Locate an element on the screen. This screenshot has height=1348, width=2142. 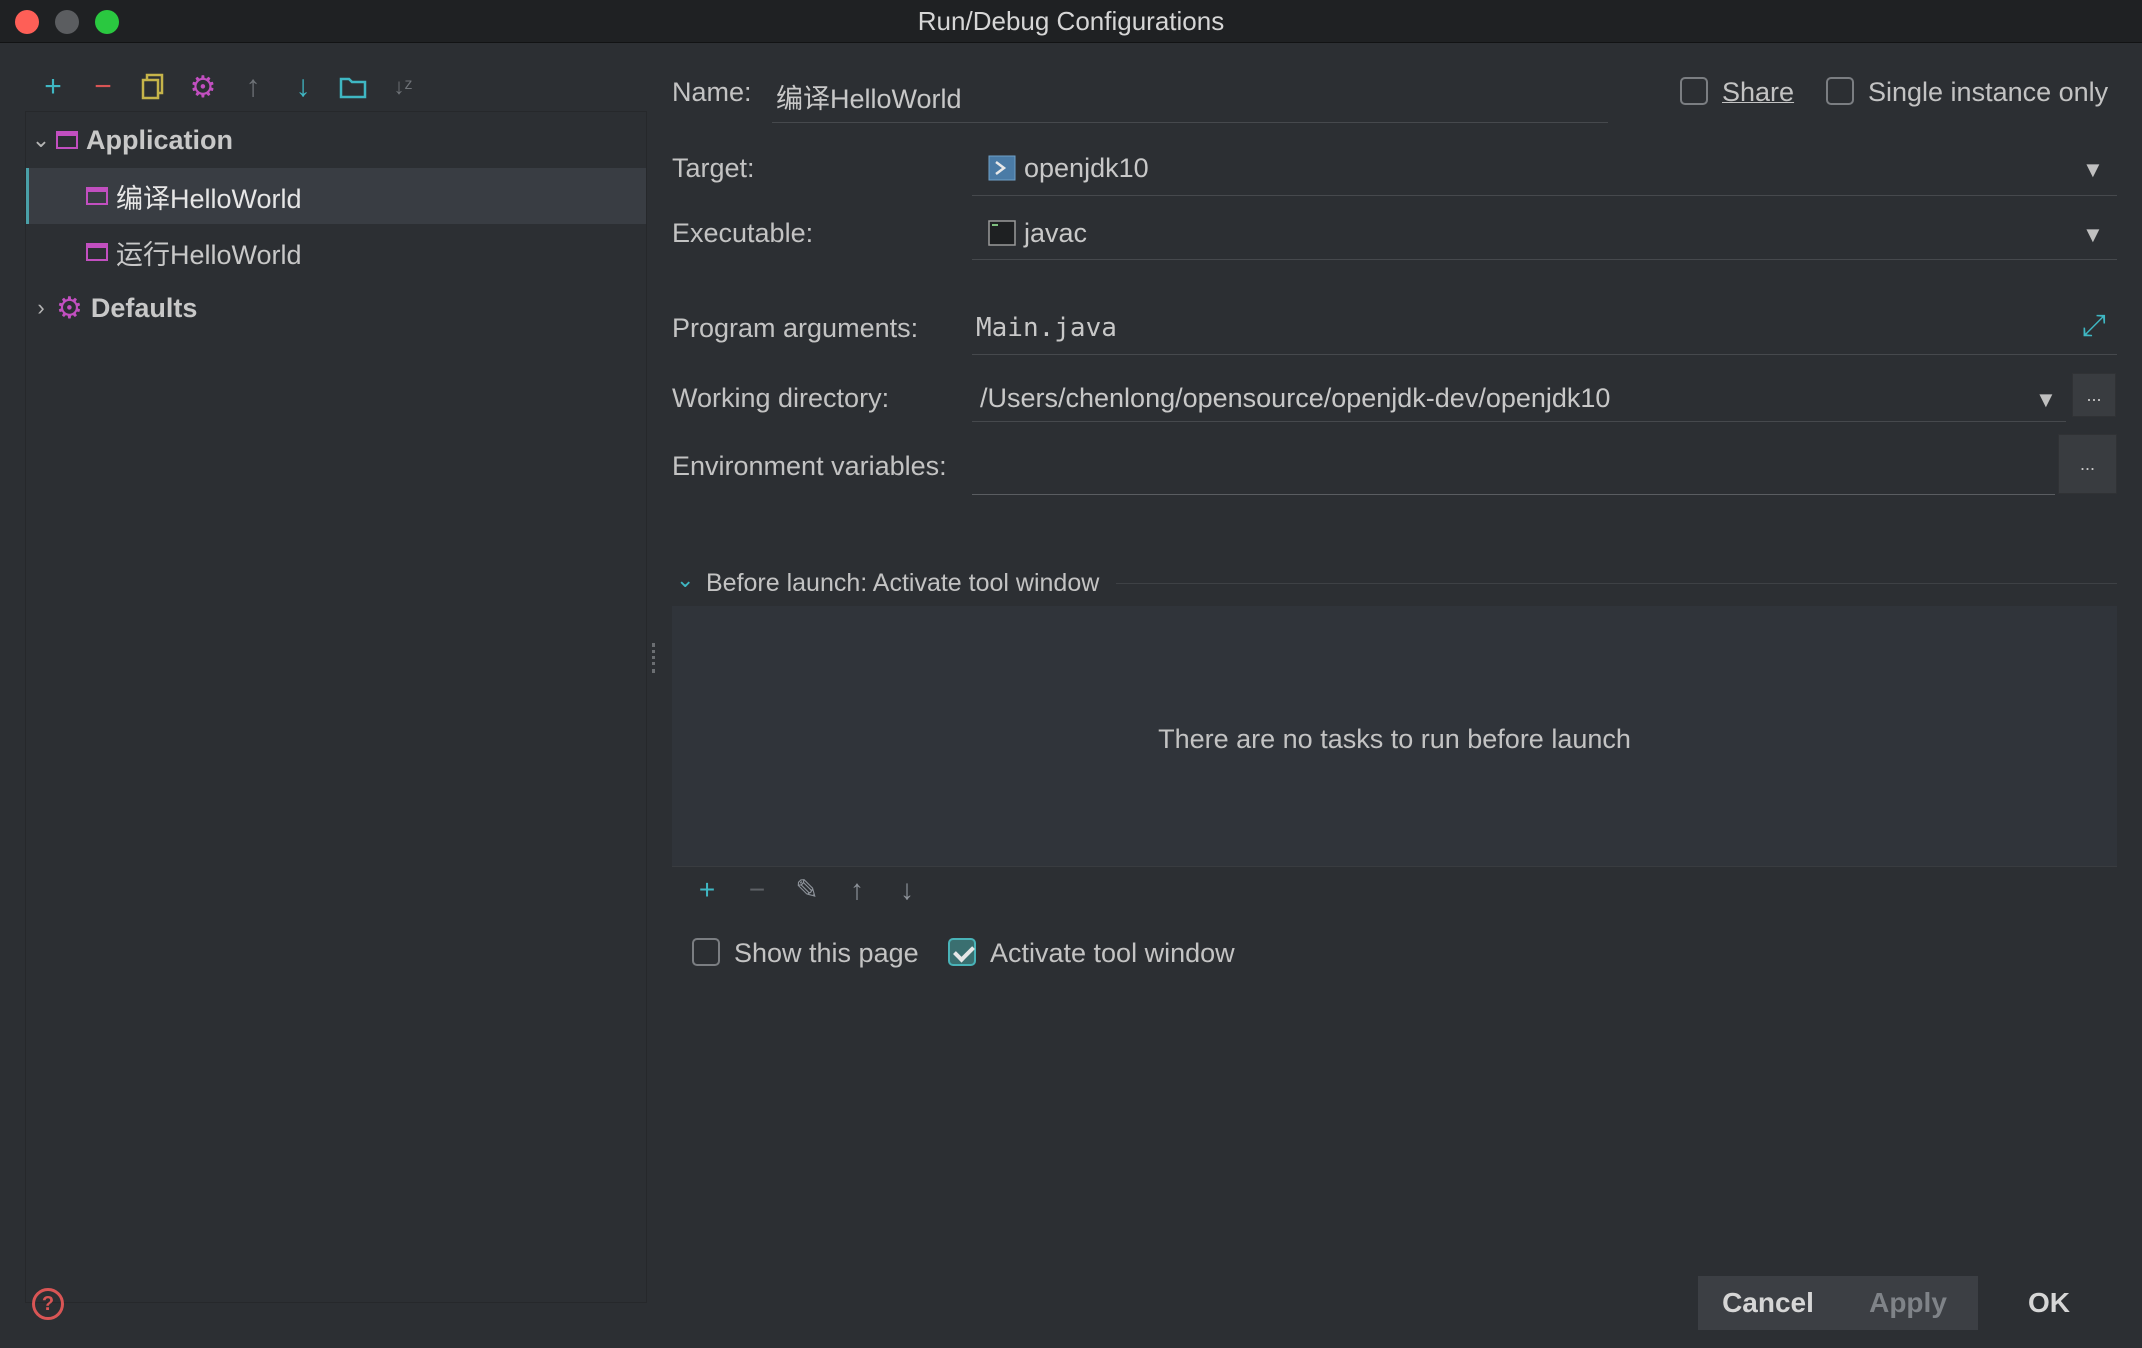
tree-item-label: 编译HelloWorld is located at coordinates (209, 198).